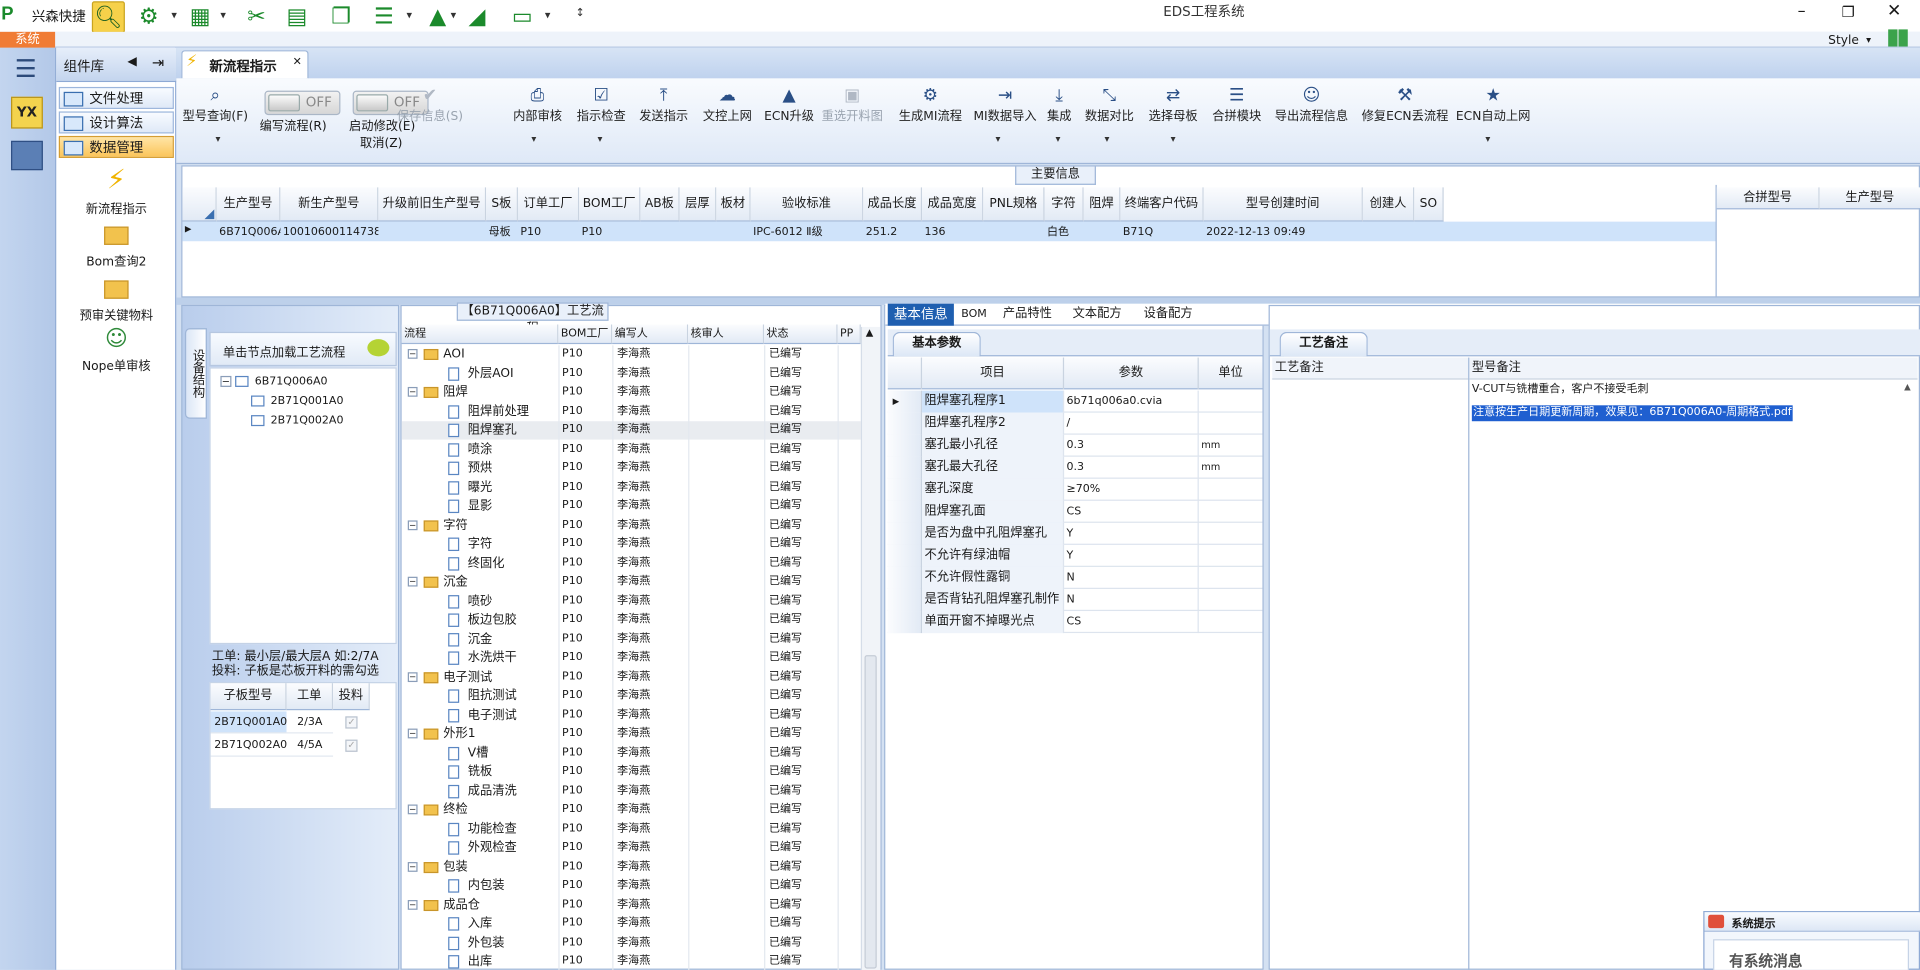 Image resolution: width=1920 pixels, height=970 pixels. I want to click on column-header: 层厚, so click(698, 204).